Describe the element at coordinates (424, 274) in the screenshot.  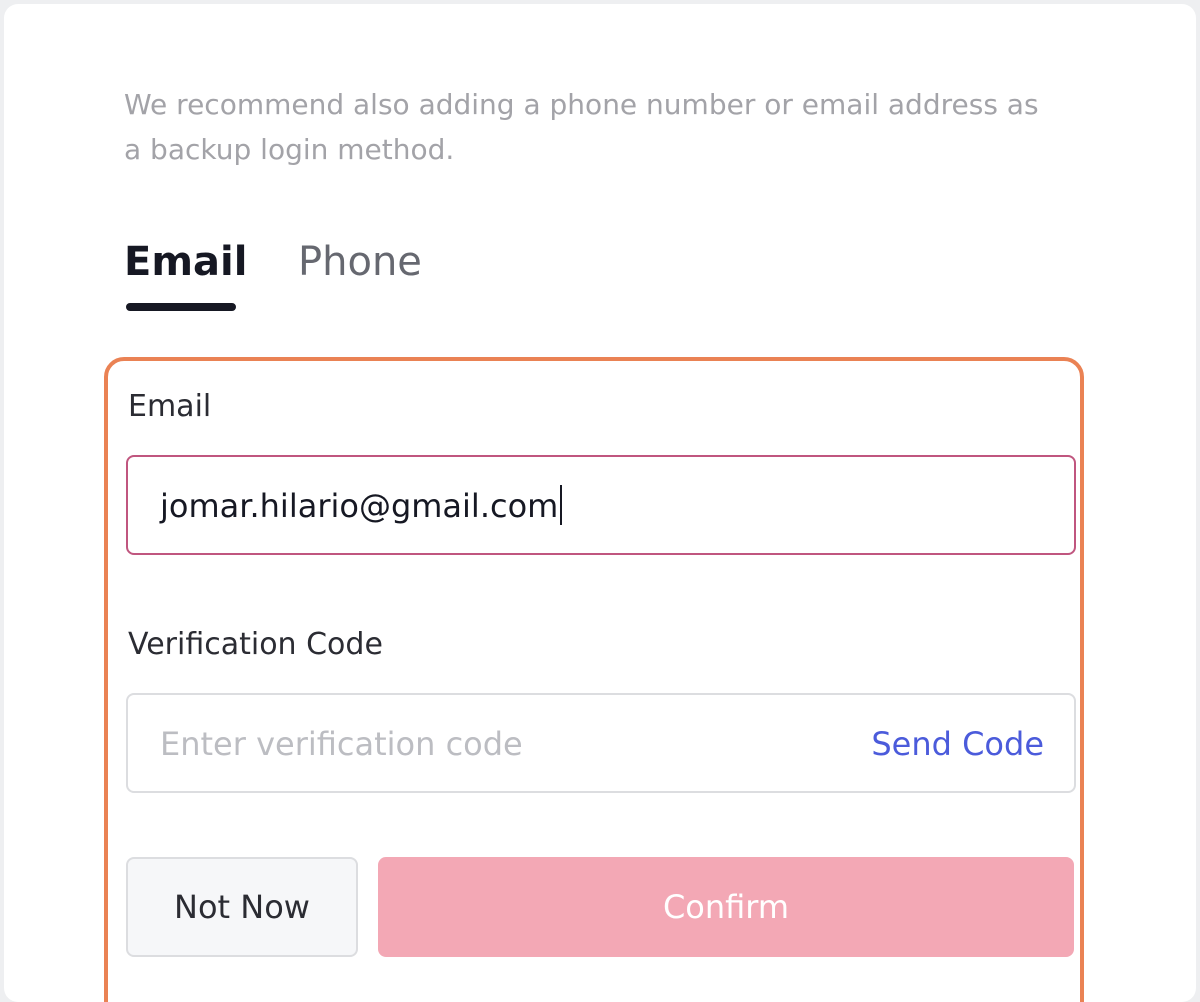
I see `login-method-tabs: Email Phone` at that location.